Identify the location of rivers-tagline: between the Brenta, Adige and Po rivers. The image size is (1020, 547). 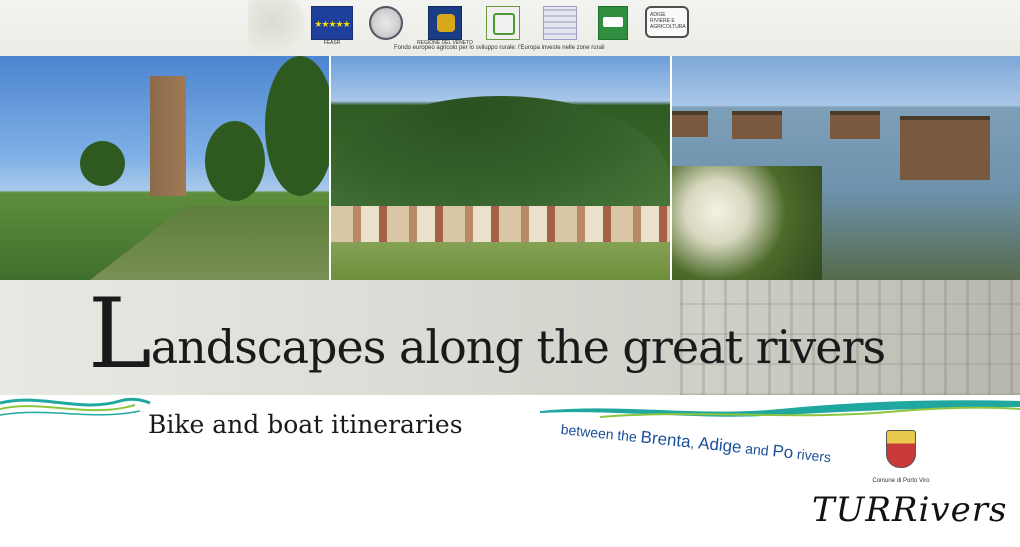
(696, 443).